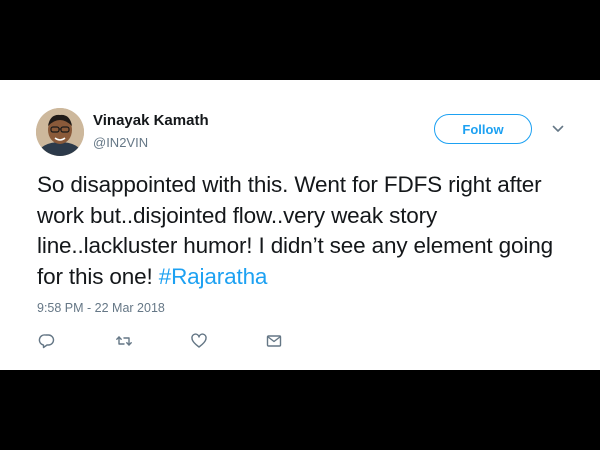 The image size is (600, 450). Describe the element at coordinates (213, 276) in the screenshot. I see `hashtag-link: #Rajaratha` at that location.